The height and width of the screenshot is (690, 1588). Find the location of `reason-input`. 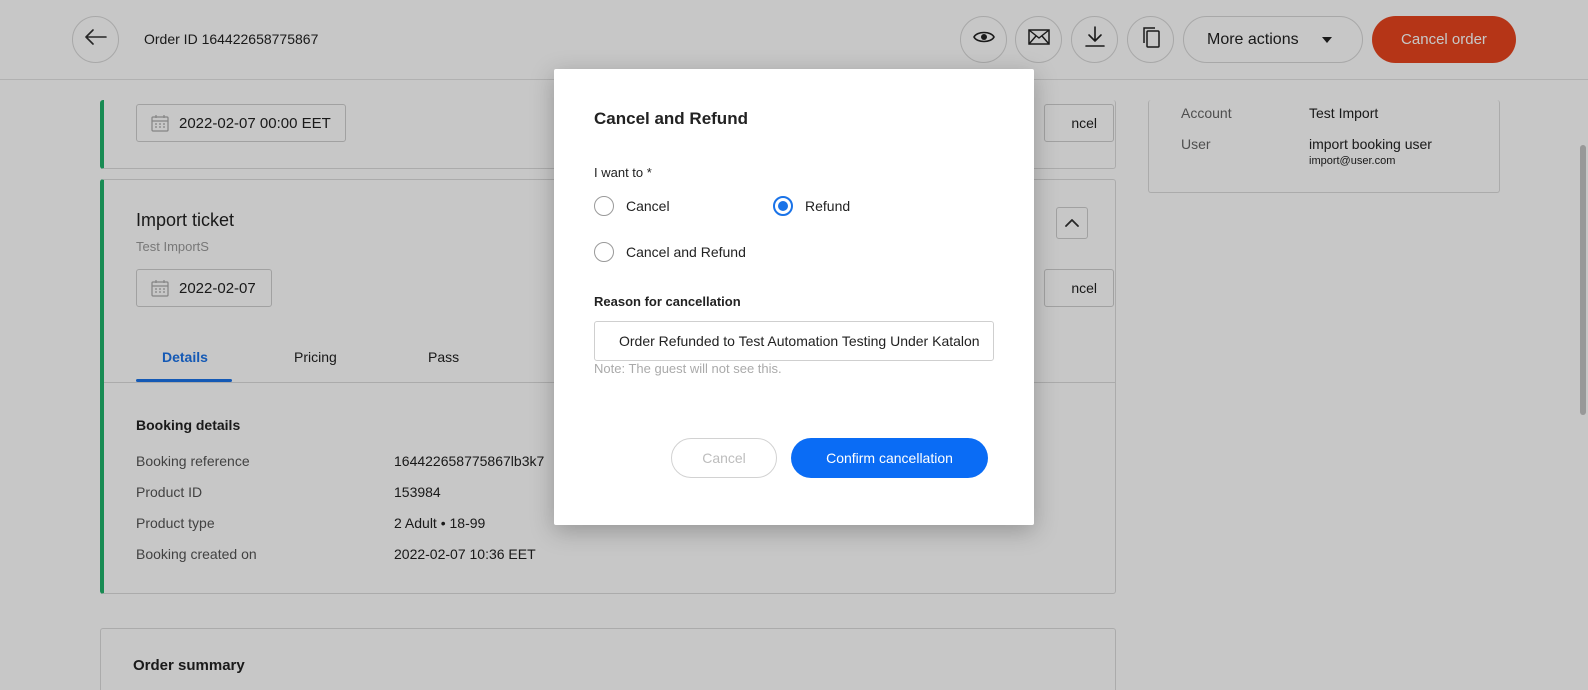

reason-input is located at coordinates (794, 341).